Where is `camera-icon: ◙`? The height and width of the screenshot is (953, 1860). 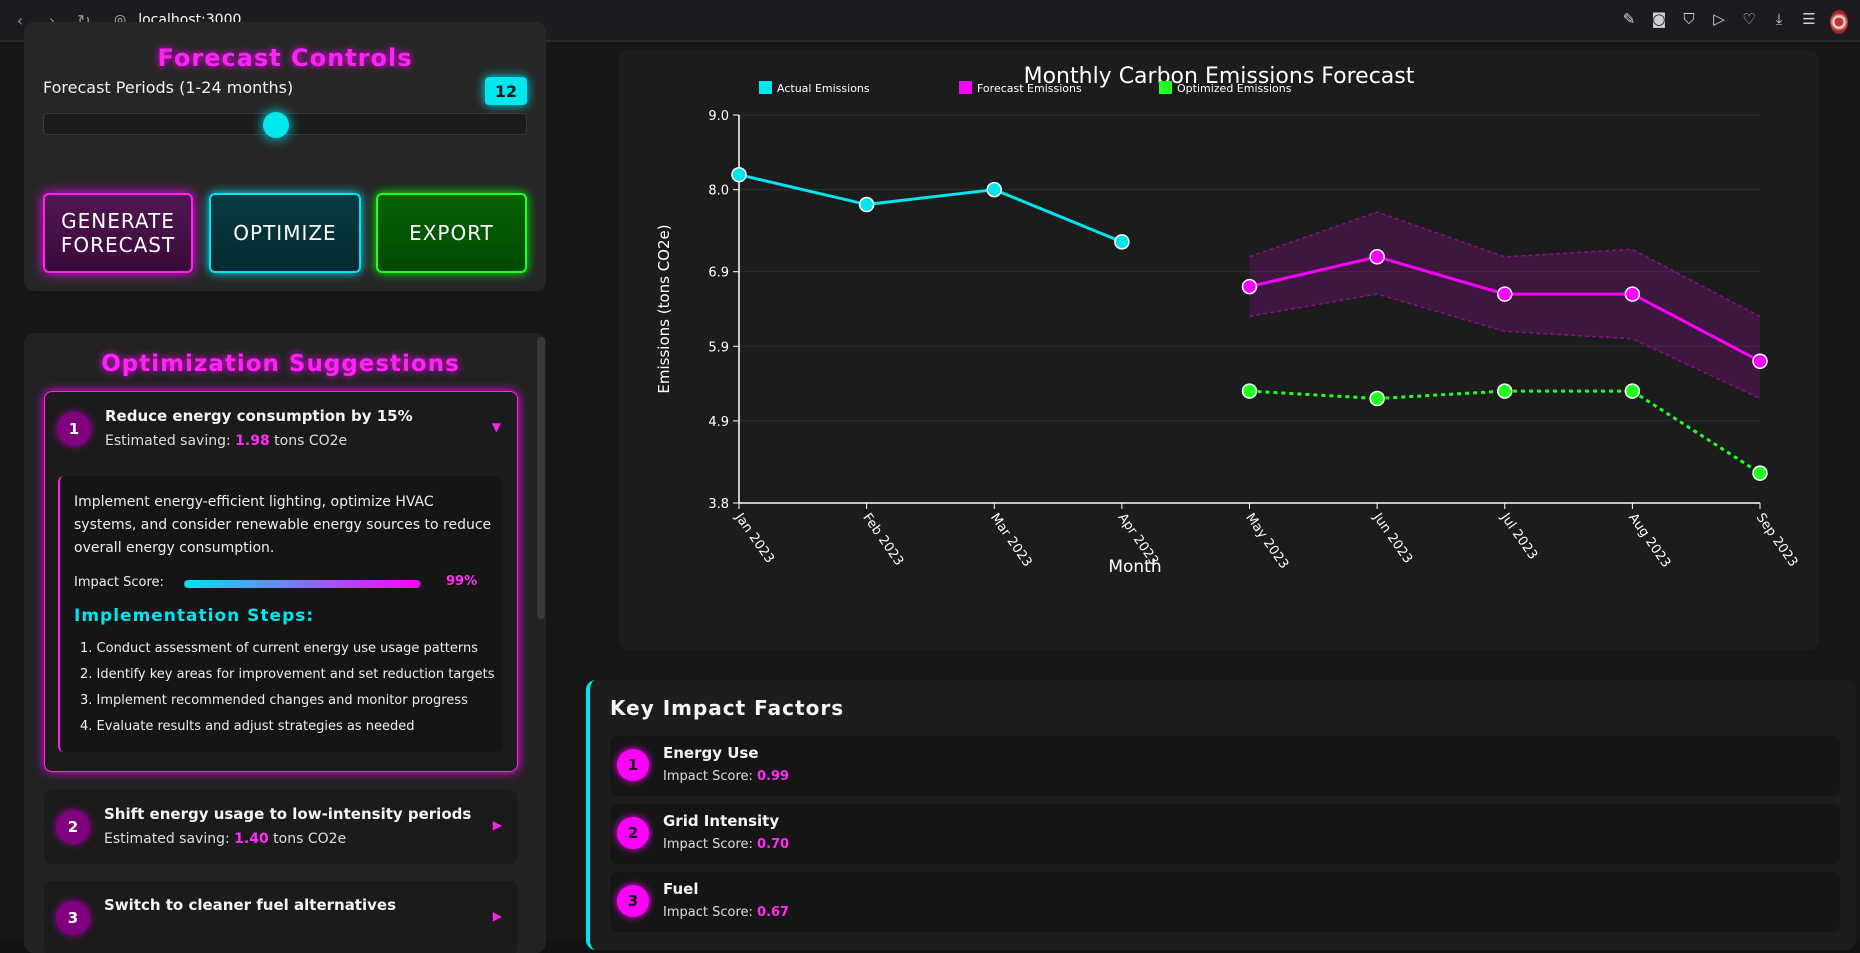 camera-icon: ◙ is located at coordinates (1659, 22).